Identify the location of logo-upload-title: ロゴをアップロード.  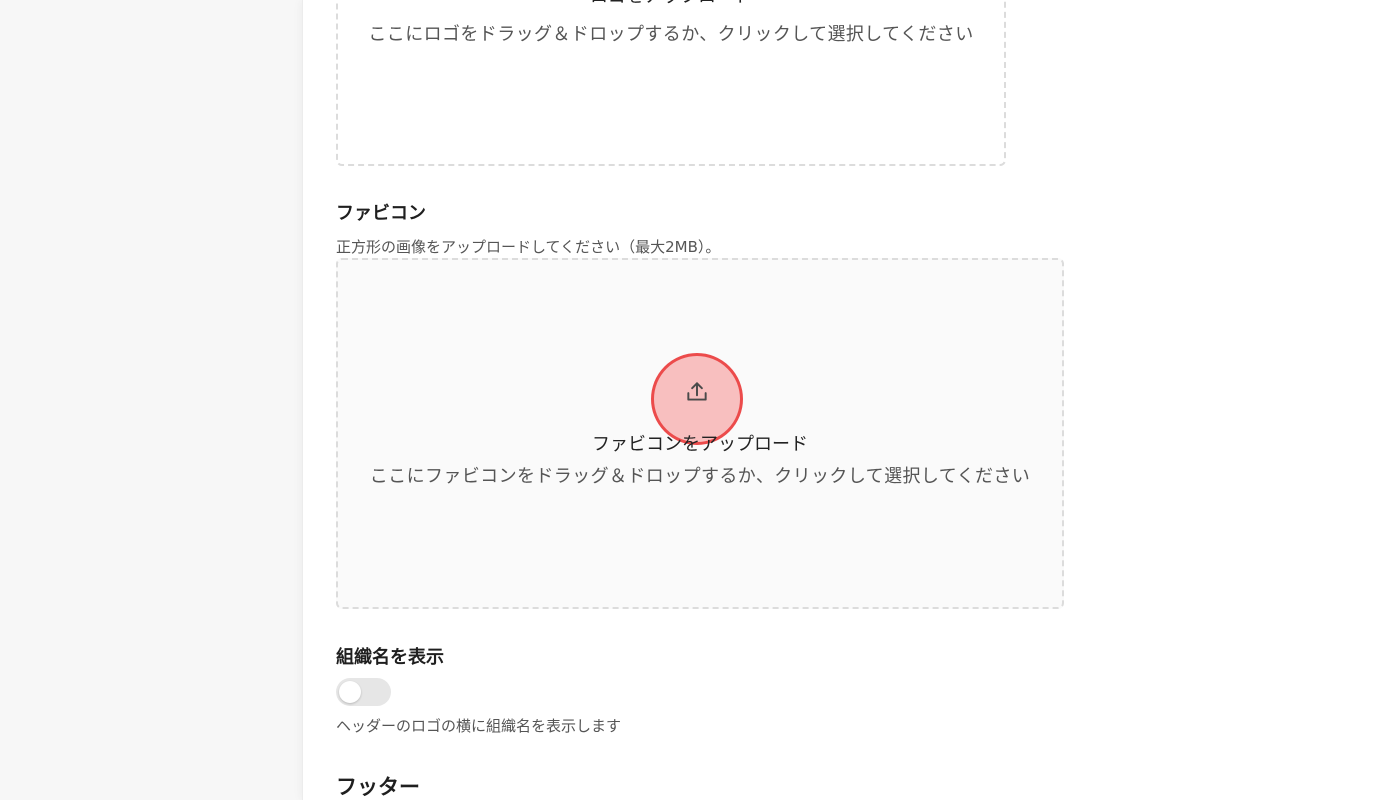
(671, 4).